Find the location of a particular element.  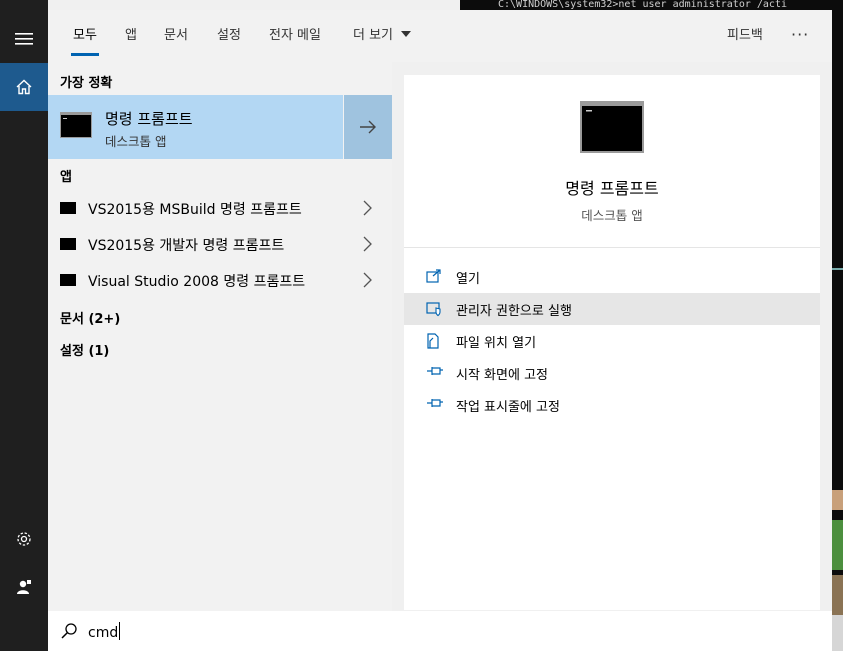

file-location-icon is located at coordinates (433, 341).